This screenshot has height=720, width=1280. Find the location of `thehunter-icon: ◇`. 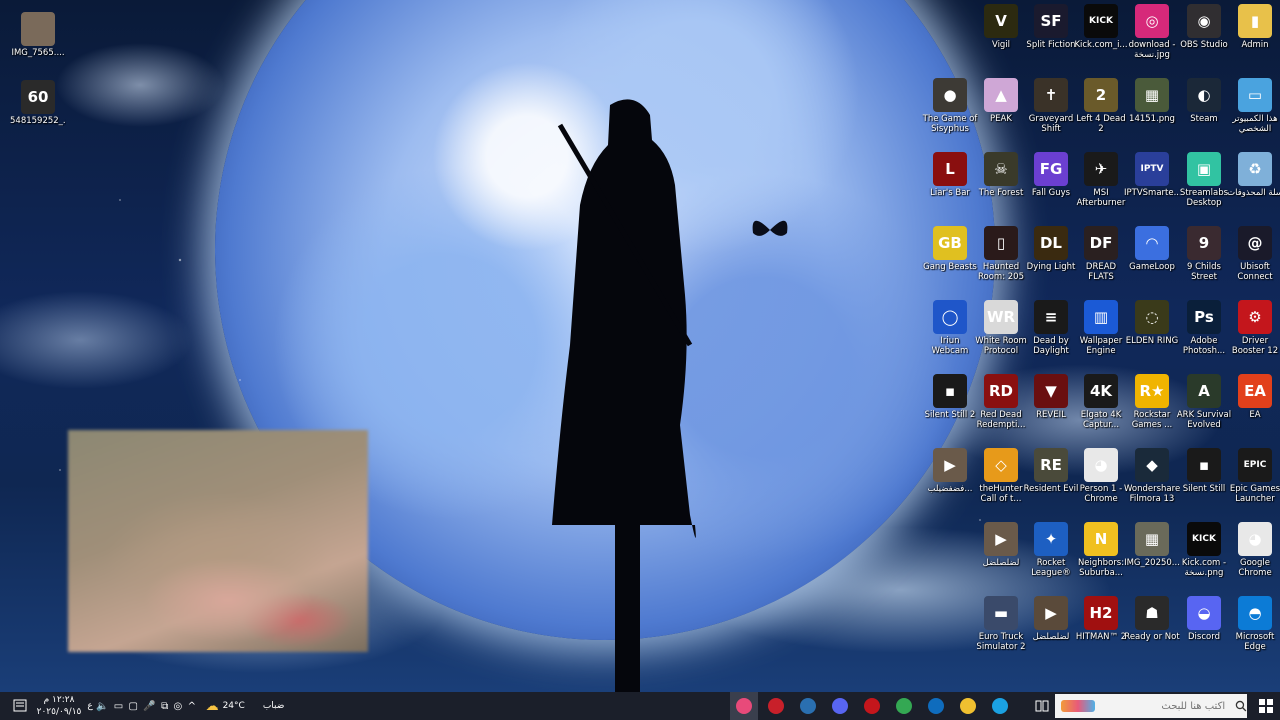

thehunter-icon: ◇ is located at coordinates (1001, 465).